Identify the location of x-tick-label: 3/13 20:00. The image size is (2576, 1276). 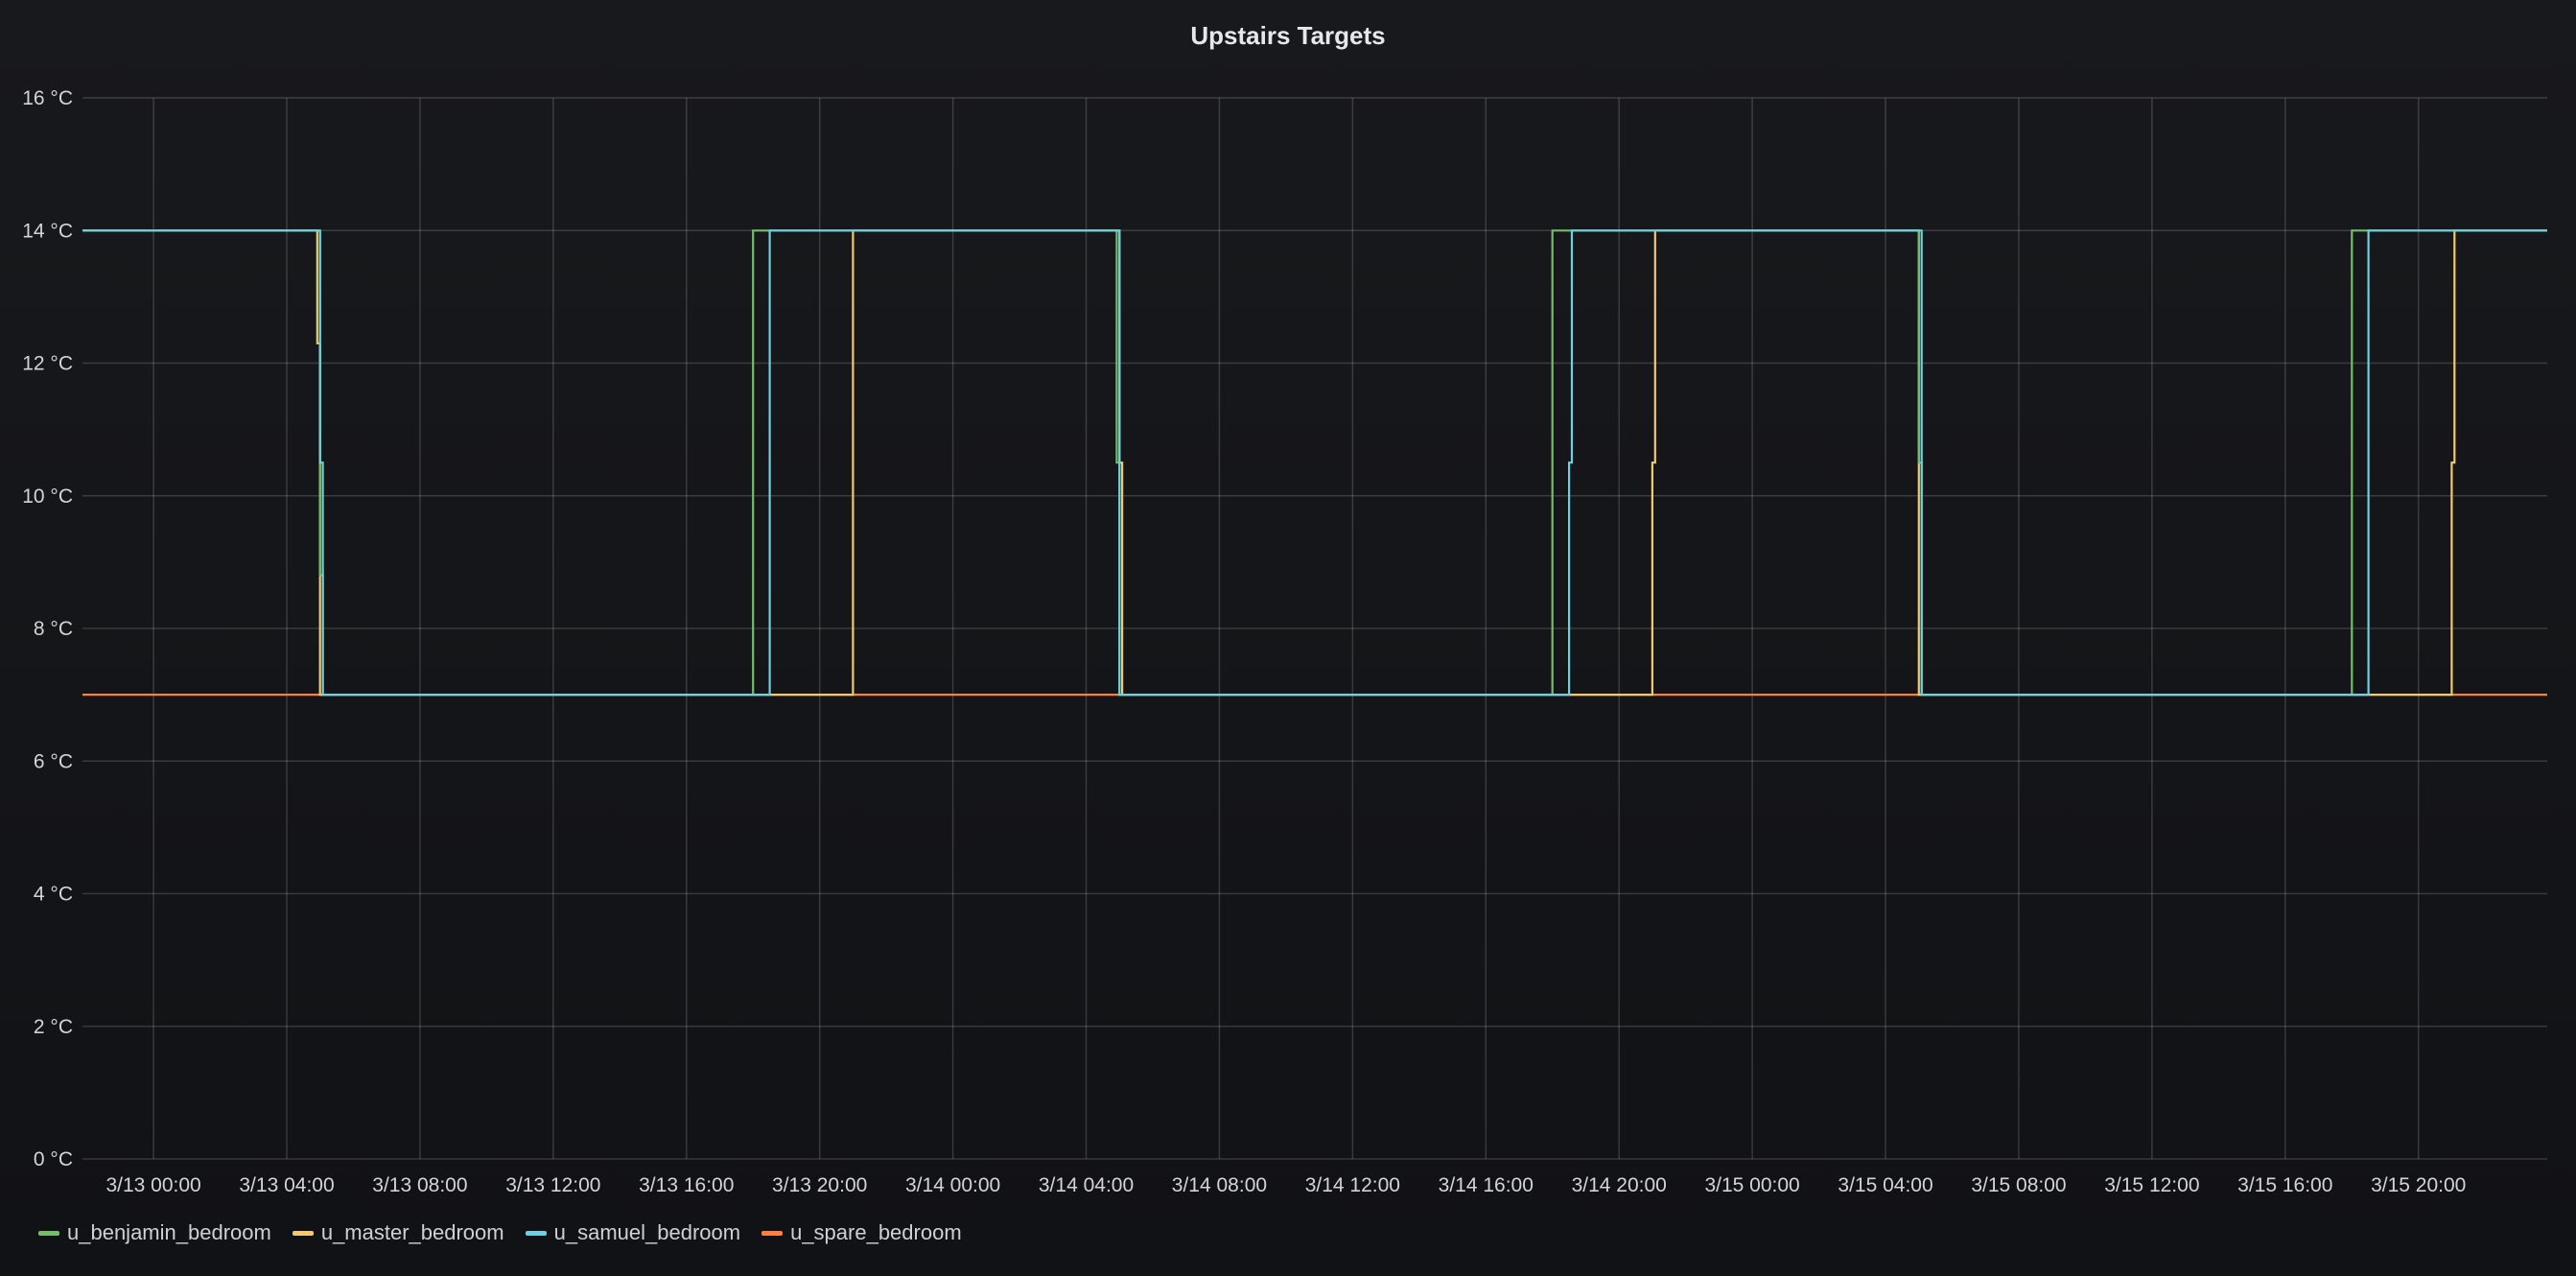
(819, 1185).